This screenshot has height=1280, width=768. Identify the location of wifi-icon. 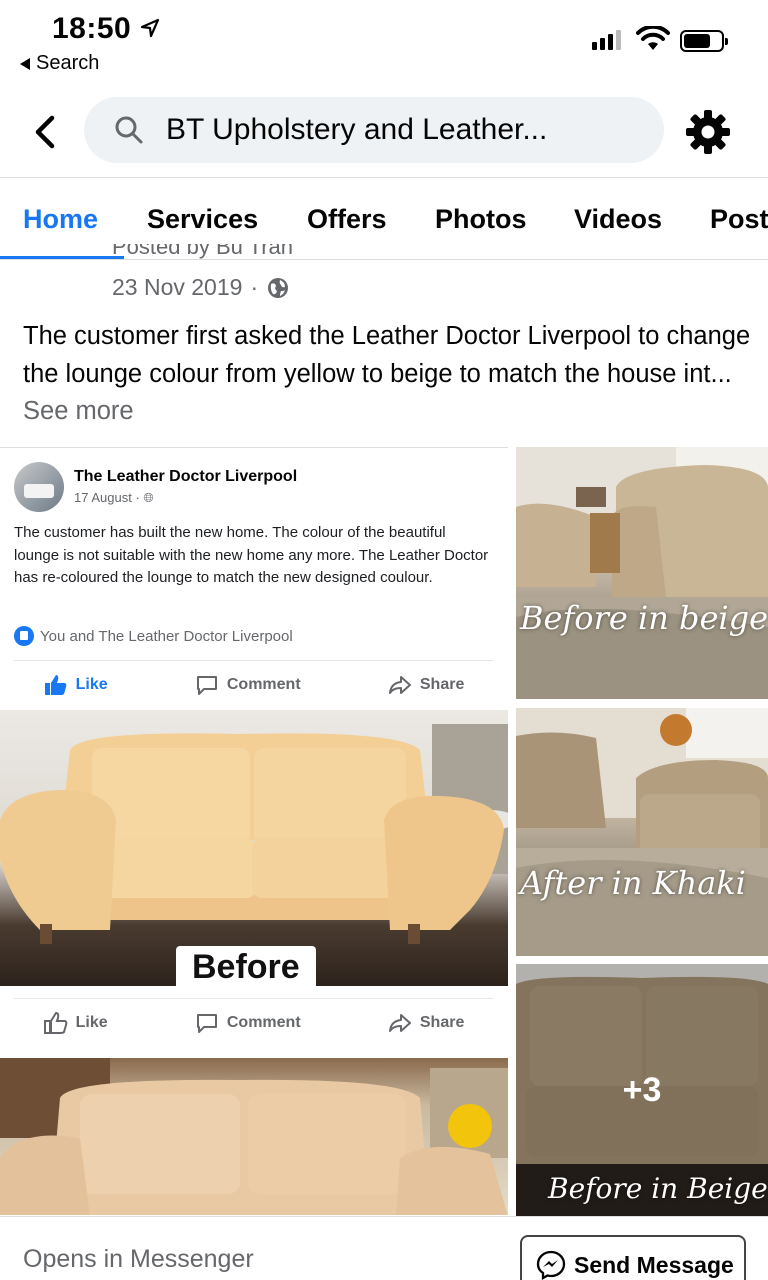
(653, 38).